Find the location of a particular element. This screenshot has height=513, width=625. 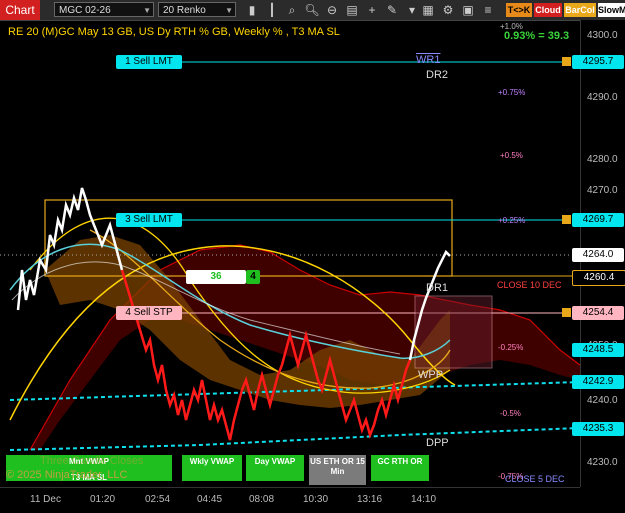

gc-rth-or-button: GC RTH OR is located at coordinates (400, 468).